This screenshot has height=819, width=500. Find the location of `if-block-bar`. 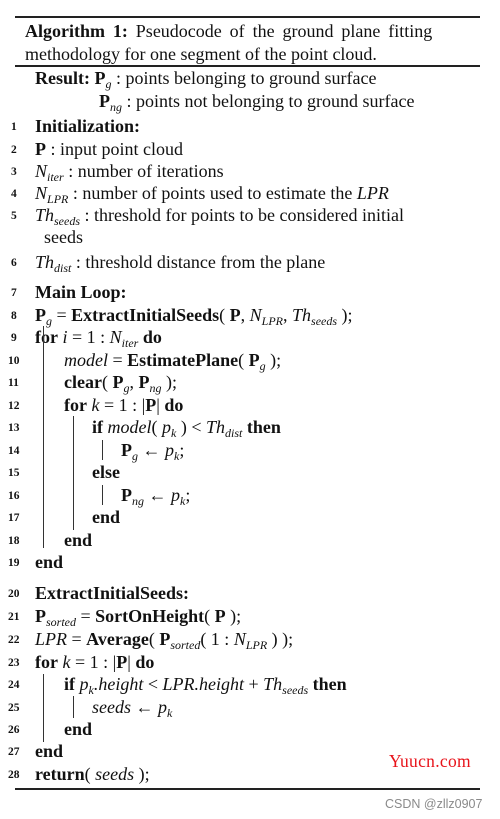

if-block-bar is located at coordinates (103, 450).